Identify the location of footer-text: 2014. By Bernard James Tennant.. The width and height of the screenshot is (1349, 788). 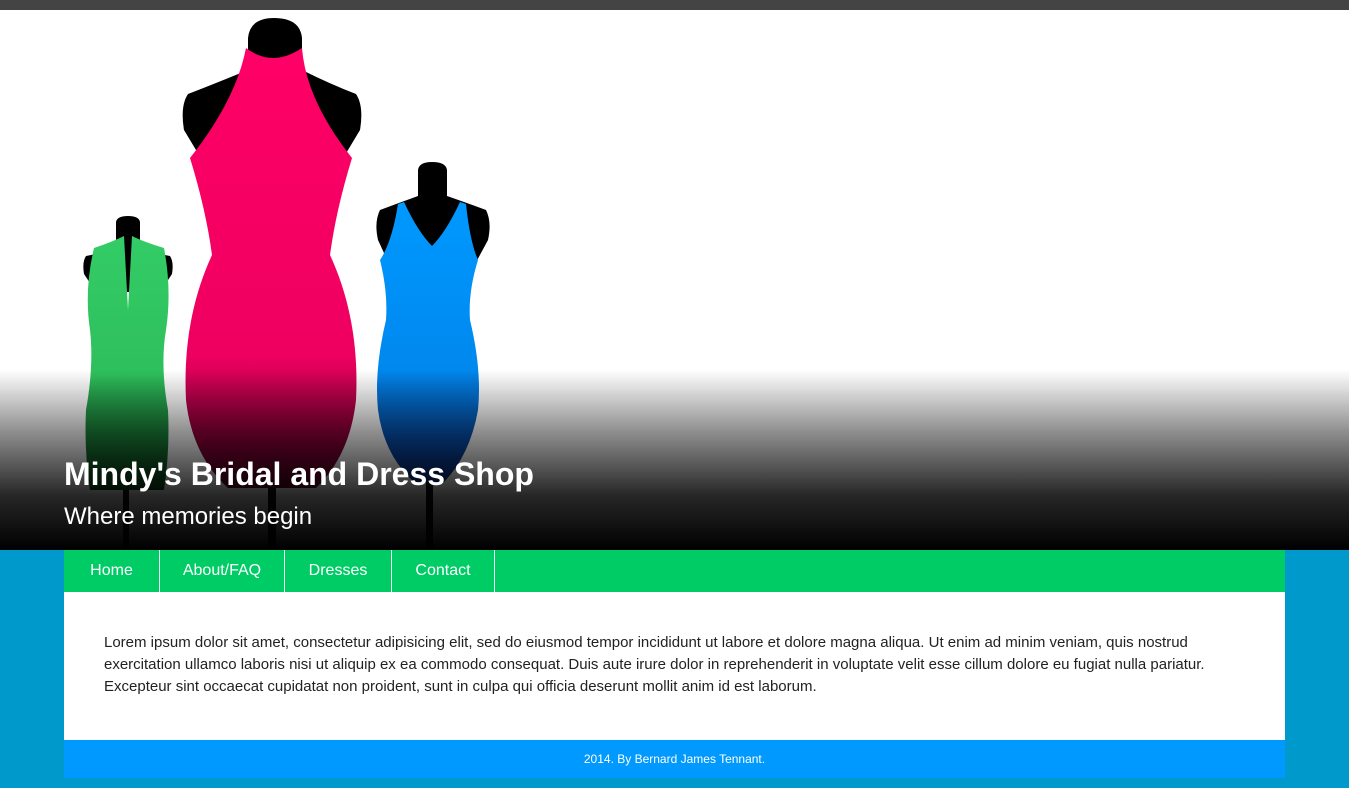
(674, 759).